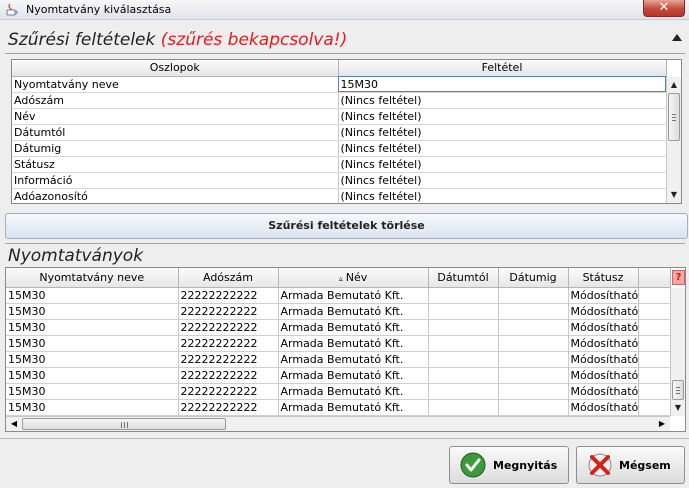 The height and width of the screenshot is (488, 689). I want to click on filter-row: Státusz (Nincs feltétel), so click(339, 164).